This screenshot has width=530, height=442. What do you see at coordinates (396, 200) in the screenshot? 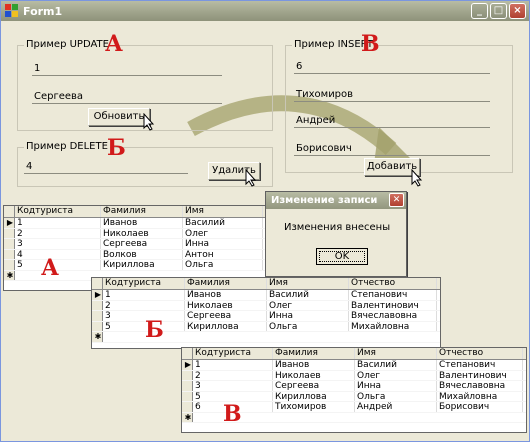
I see `dialog-close-icon: ✕` at bounding box center [396, 200].